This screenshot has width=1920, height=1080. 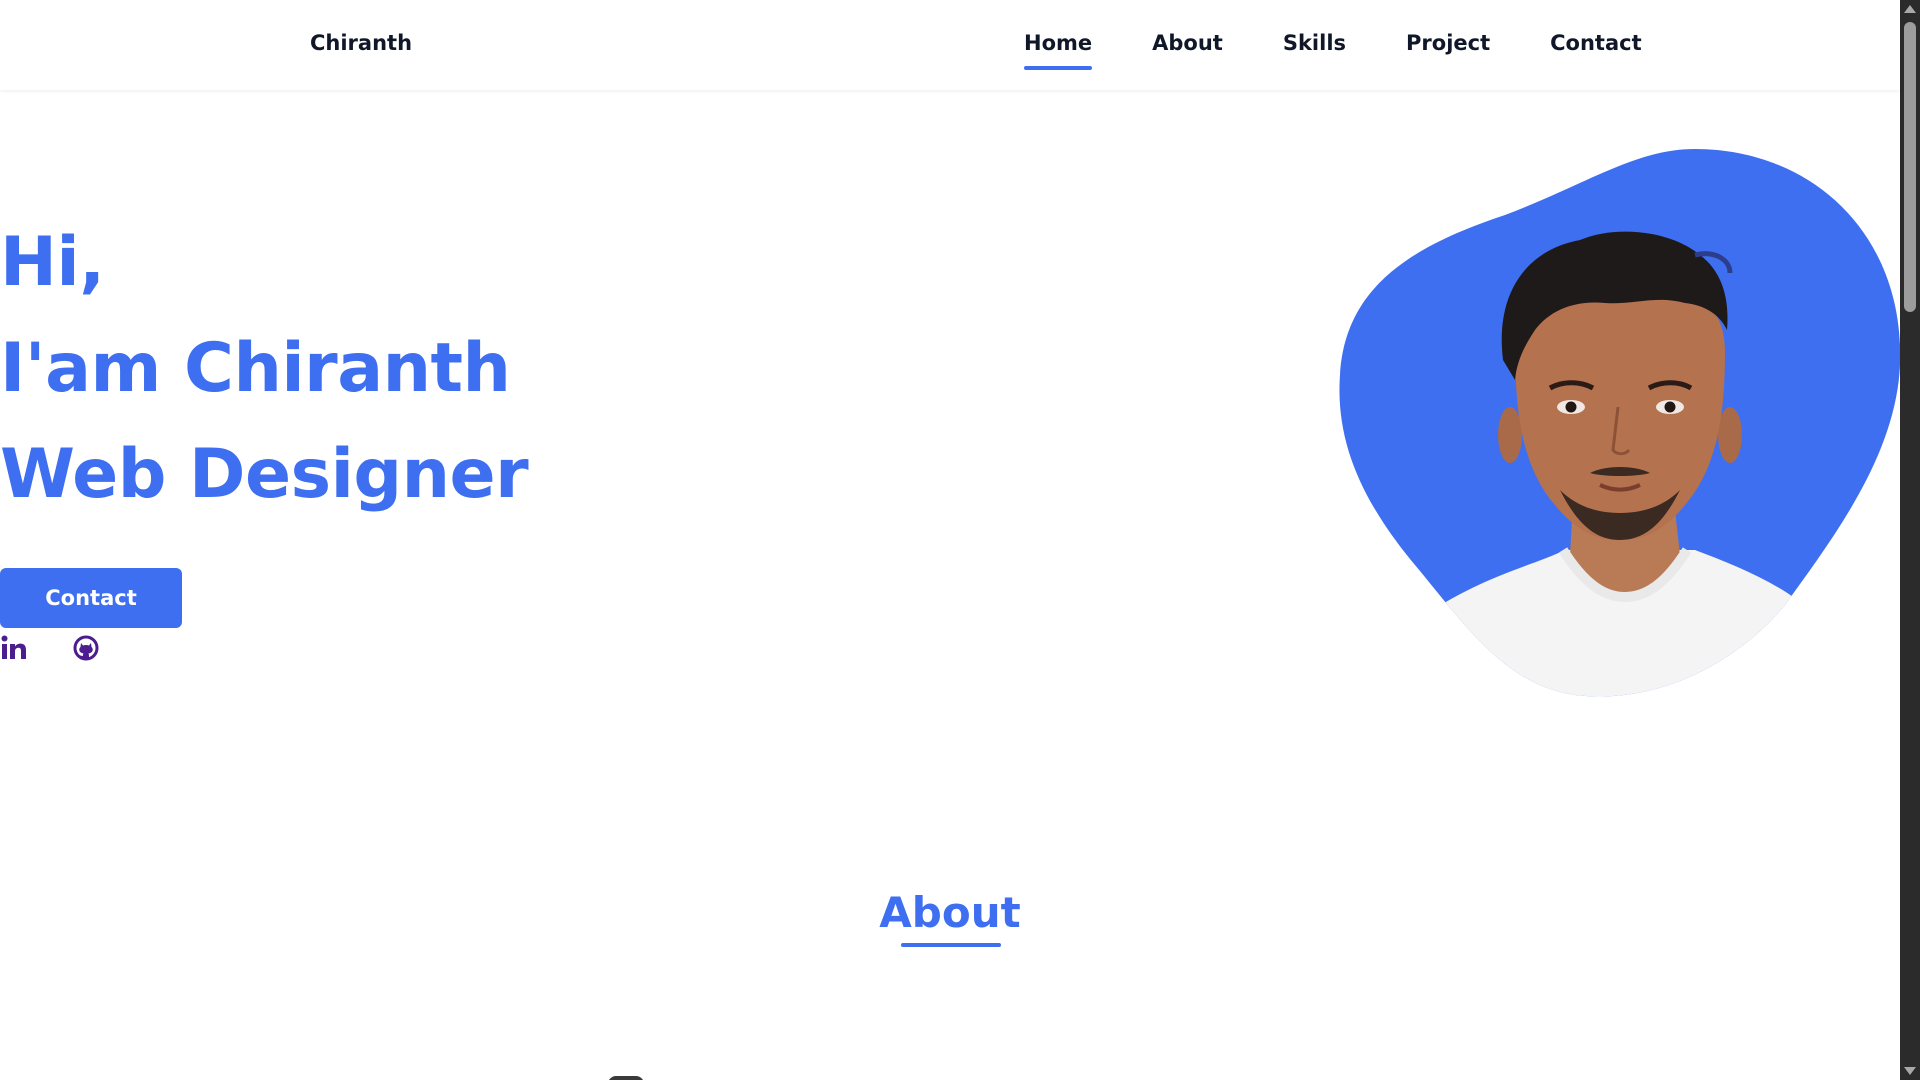 What do you see at coordinates (1187, 43) in the screenshot?
I see `nav-about: About` at bounding box center [1187, 43].